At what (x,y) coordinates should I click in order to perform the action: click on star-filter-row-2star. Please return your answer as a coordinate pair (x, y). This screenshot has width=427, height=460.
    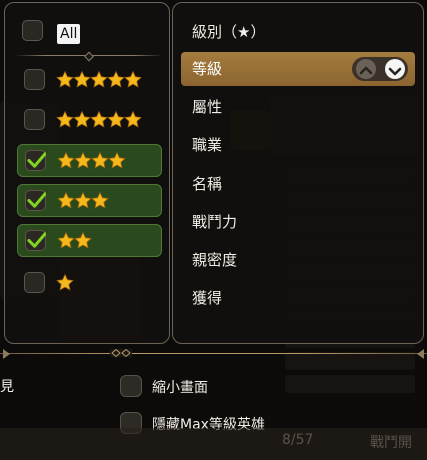
    Looking at the image, I should click on (89, 240).